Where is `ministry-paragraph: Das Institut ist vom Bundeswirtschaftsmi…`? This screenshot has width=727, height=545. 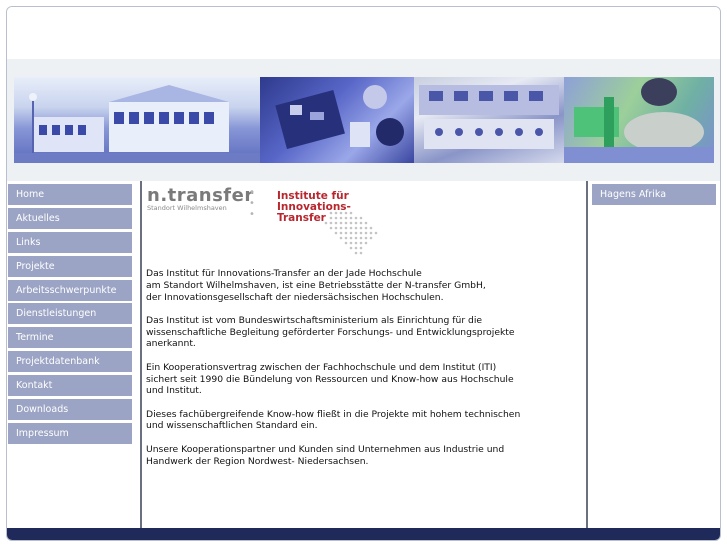
ministry-paragraph: Das Institut ist vom Bundeswirtschaftsmi… is located at coordinates (330, 332).